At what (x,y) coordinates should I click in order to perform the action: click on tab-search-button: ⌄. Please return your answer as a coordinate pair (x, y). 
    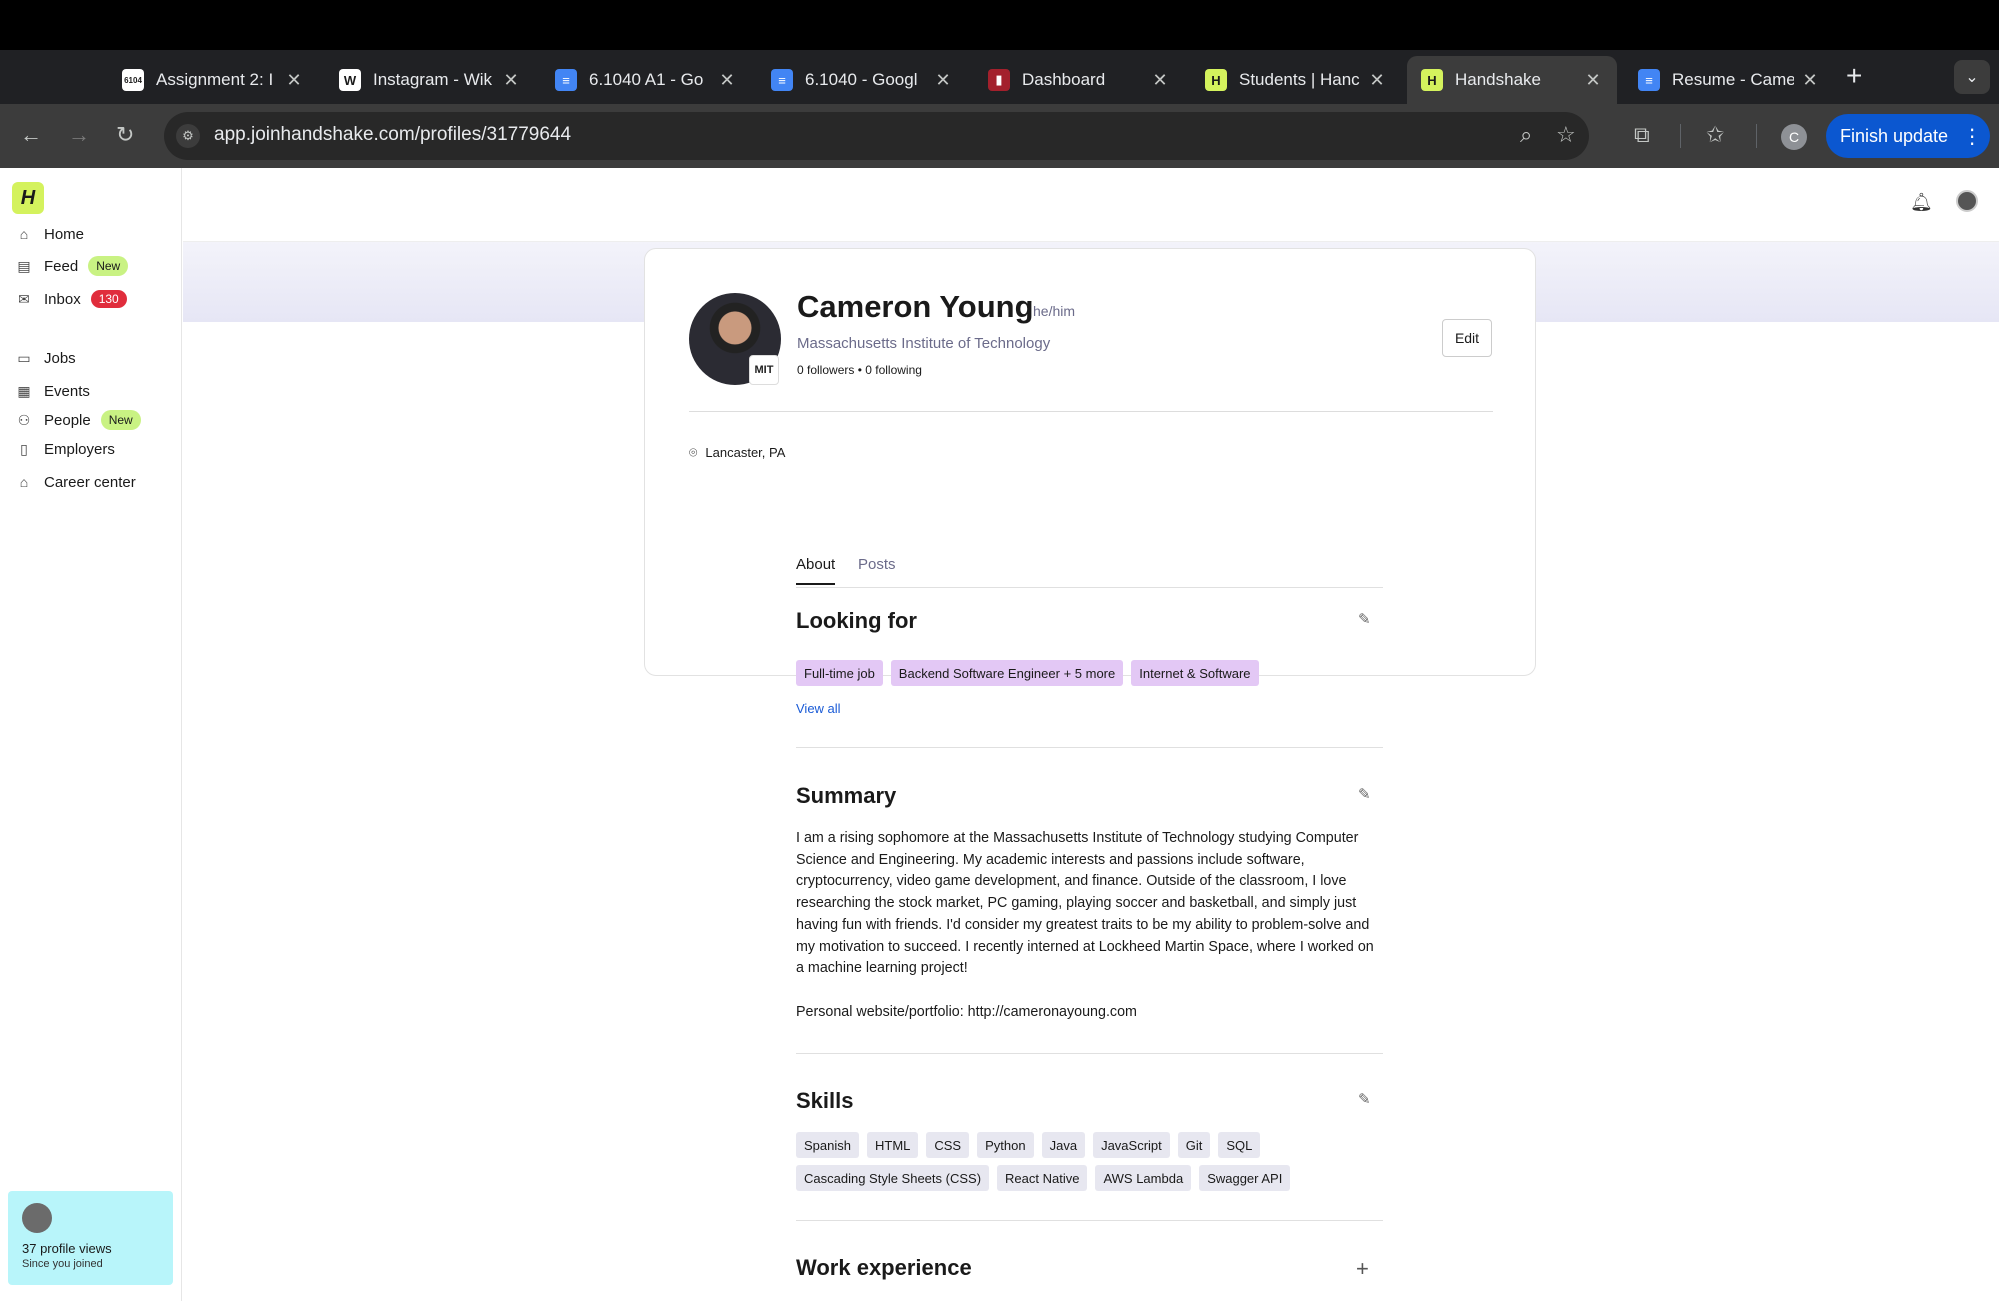
    Looking at the image, I should click on (1972, 77).